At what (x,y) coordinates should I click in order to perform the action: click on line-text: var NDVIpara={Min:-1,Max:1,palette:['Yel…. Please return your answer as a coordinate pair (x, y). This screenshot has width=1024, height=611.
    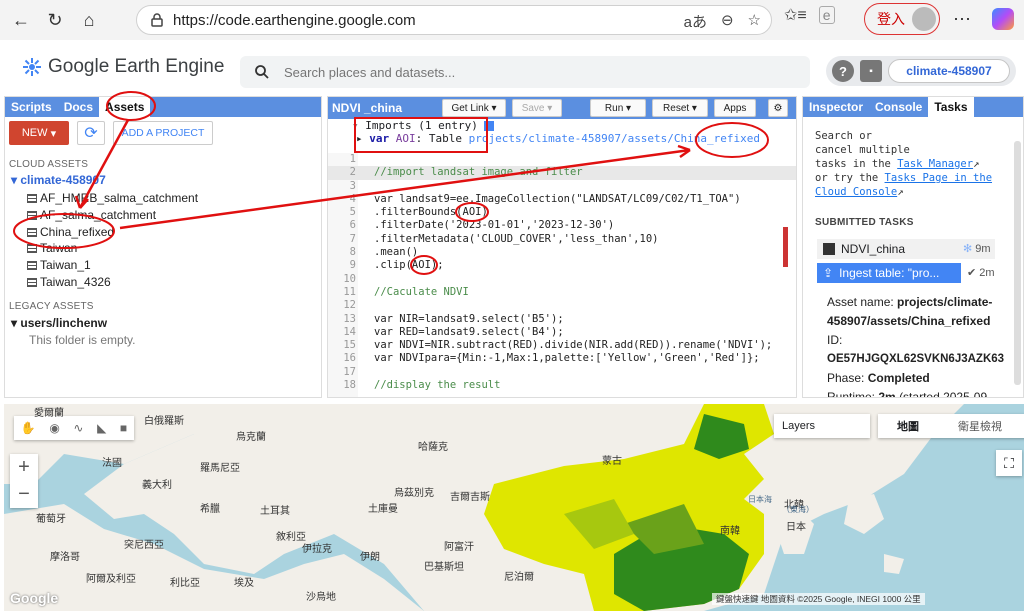
    Looking at the image, I should click on (567, 358).